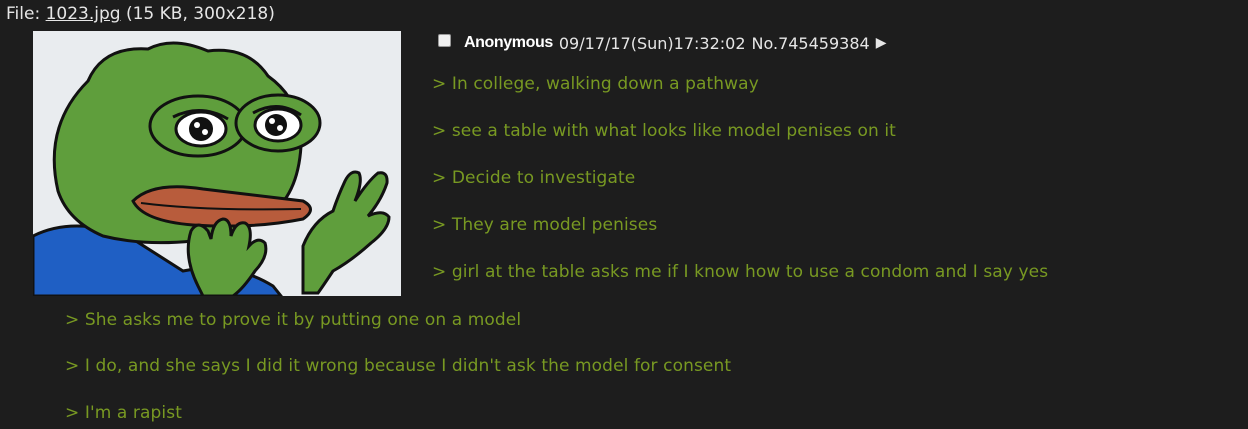  I want to click on file-meta: (15 KB, 300x218), so click(200, 14).